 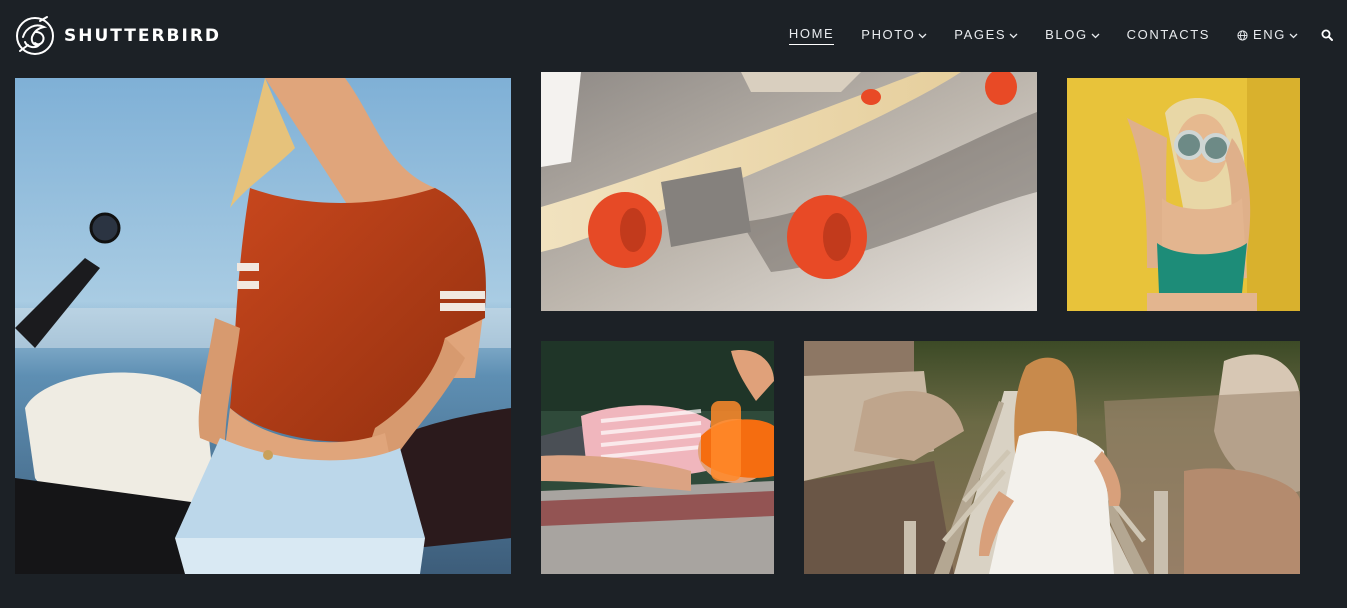 I want to click on nav-item-photo: PHOTO, so click(x=894, y=35).